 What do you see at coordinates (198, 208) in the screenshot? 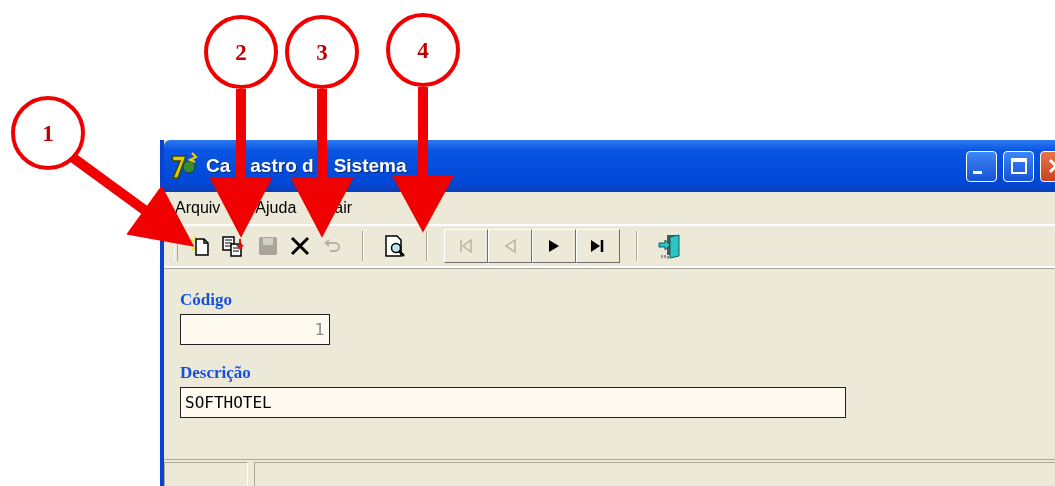
I see `menu-item: Arquiv` at bounding box center [198, 208].